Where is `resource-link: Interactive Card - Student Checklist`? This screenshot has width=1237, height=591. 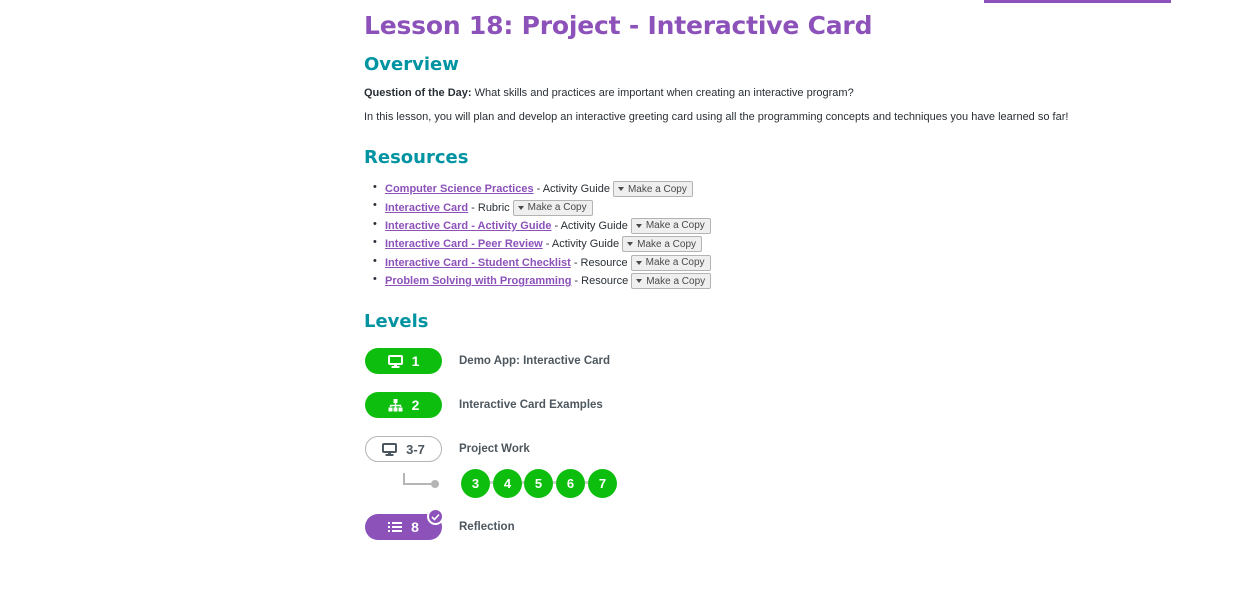
resource-link: Interactive Card - Student Checklist is located at coordinates (478, 263).